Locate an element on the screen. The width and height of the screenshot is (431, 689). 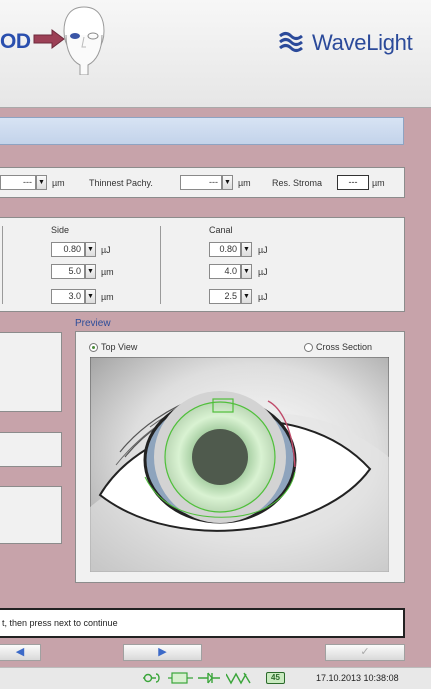
head-icon is located at coordinates (84, 40).